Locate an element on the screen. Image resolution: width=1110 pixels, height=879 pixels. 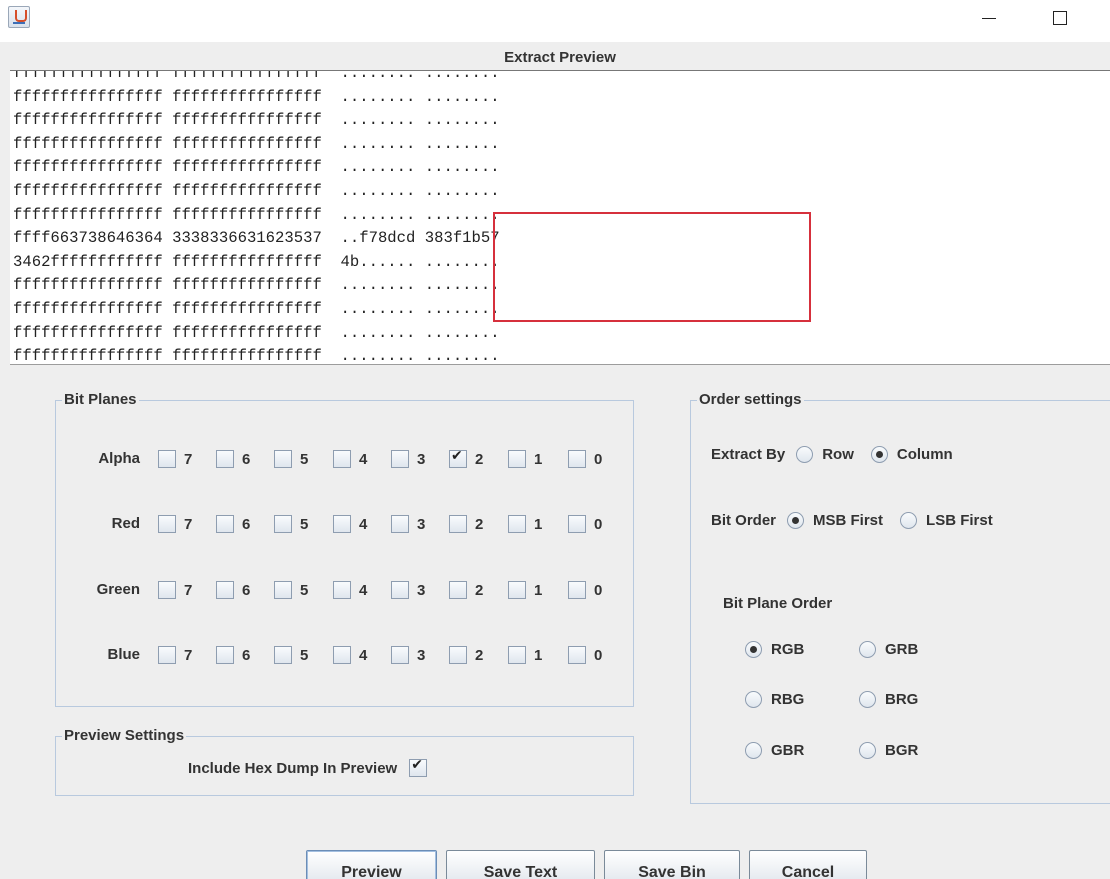
bit-checkbox-green-0: 0 is located at coordinates (585, 590).